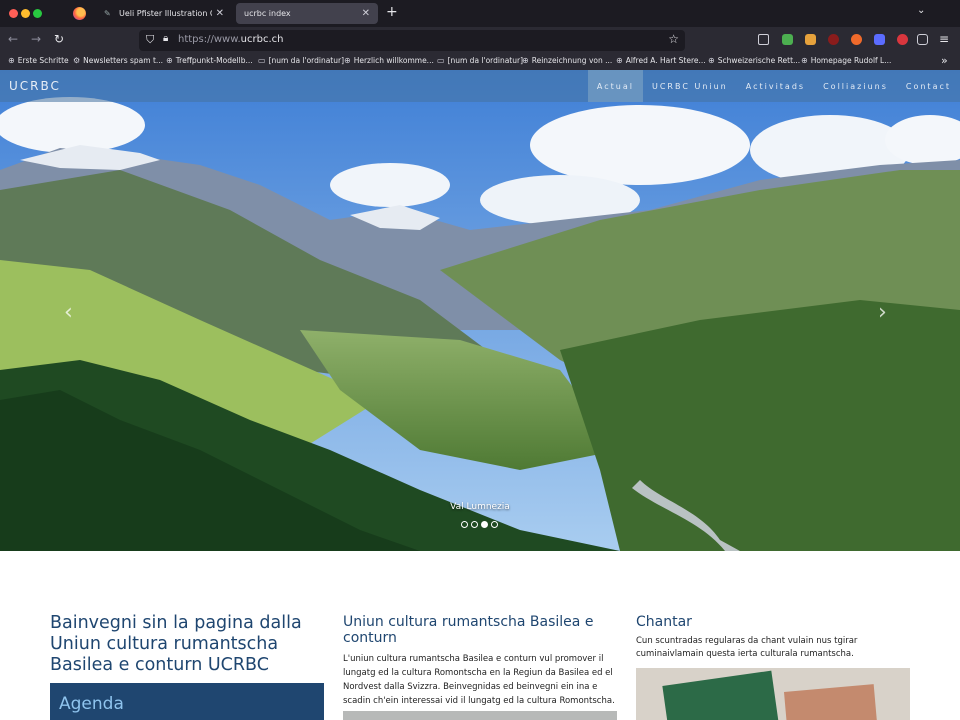  Describe the element at coordinates (307, 13) in the screenshot. I see `browser-tab-active: ucrbc index ✕` at that location.